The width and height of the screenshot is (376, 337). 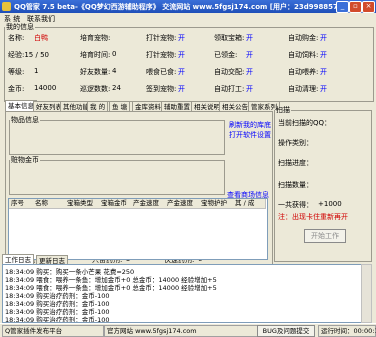 I want to click on current-qq-label: 当前扫描的QQ：, so click(x=304, y=123).